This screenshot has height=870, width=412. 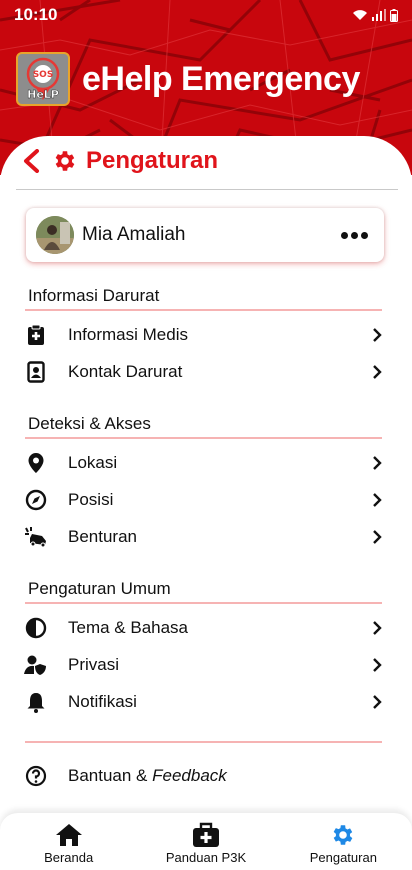 What do you see at coordinates (94, 295) in the screenshot?
I see `section-title-informasi-darurat: Informasi Darurat` at bounding box center [94, 295].